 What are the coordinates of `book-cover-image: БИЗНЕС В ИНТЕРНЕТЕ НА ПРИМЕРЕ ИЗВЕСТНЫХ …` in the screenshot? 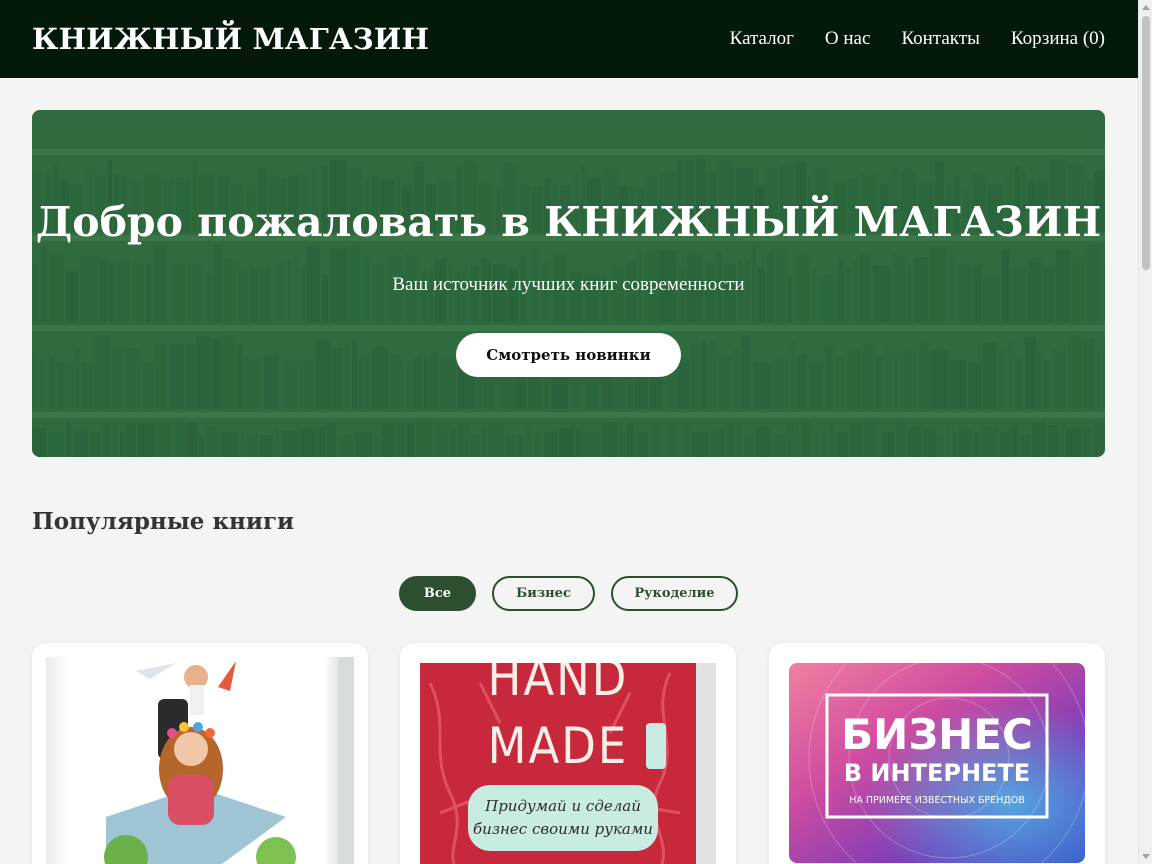 It's located at (937, 763).